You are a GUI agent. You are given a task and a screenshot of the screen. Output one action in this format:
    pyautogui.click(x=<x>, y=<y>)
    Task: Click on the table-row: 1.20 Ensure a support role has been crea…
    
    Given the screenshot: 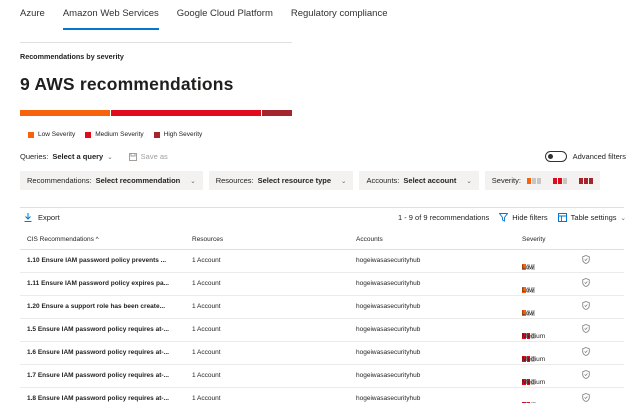 What is the action you would take?
    pyautogui.click(x=322, y=307)
    